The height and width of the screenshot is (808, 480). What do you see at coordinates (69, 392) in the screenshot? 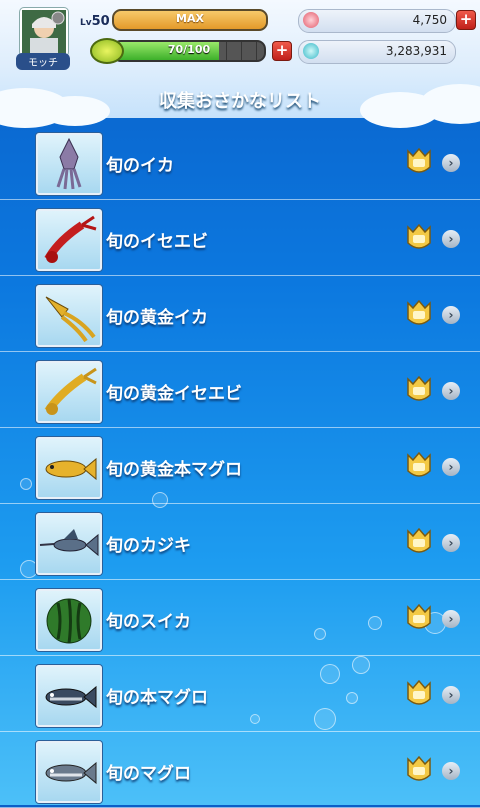
I see `golden-lobster-icon` at bounding box center [69, 392].